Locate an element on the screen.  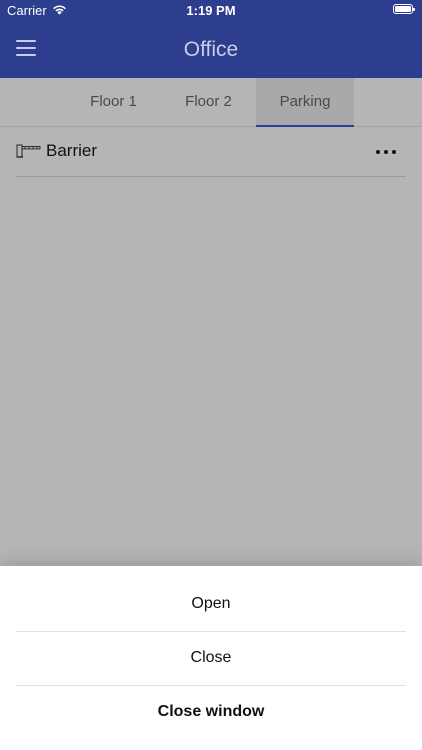
close-option: Close is located at coordinates (211, 658).